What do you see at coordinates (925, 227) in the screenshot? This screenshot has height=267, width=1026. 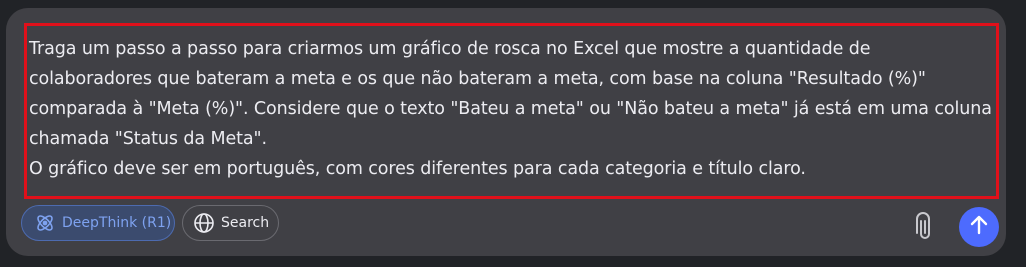 I see `paperclip-icon` at bounding box center [925, 227].